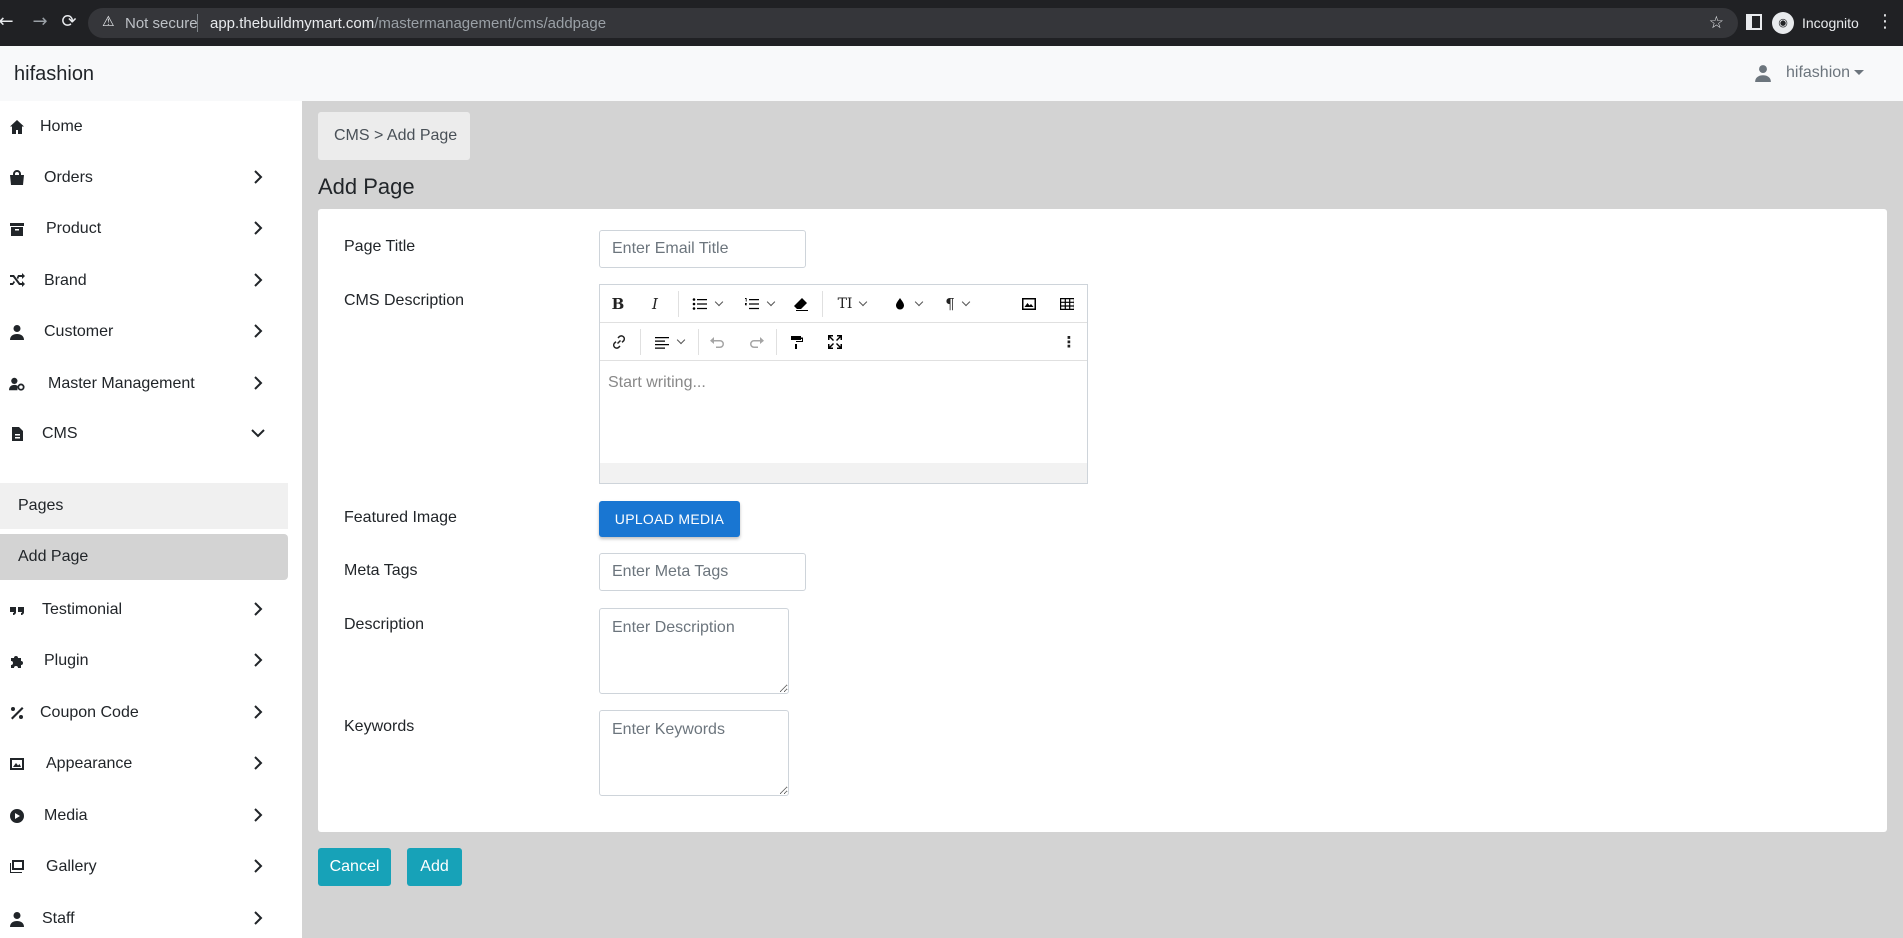 The image size is (1903, 938). I want to click on play-circle-icon, so click(17, 816).